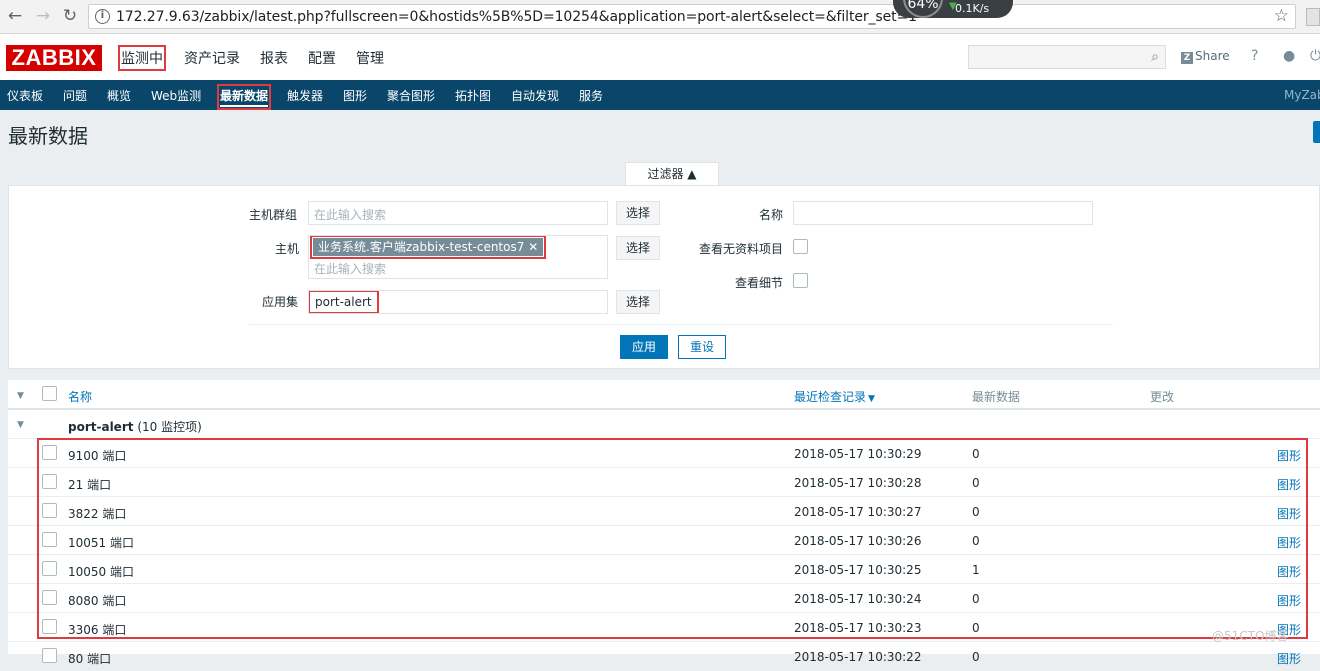 This screenshot has height=671, width=1320. I want to click on host-select-button: 选择, so click(638, 248).